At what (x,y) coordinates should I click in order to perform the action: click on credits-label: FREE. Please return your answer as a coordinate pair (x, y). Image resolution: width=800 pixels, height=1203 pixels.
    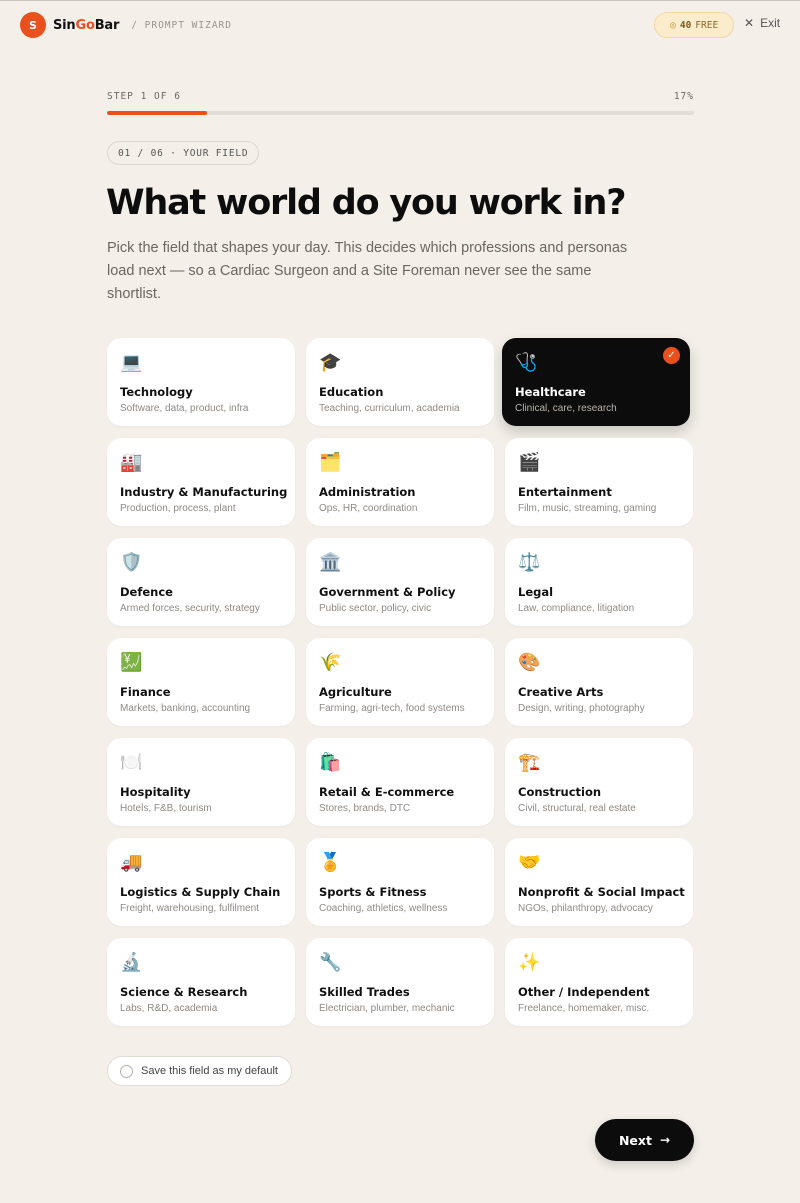
    Looking at the image, I should click on (707, 25).